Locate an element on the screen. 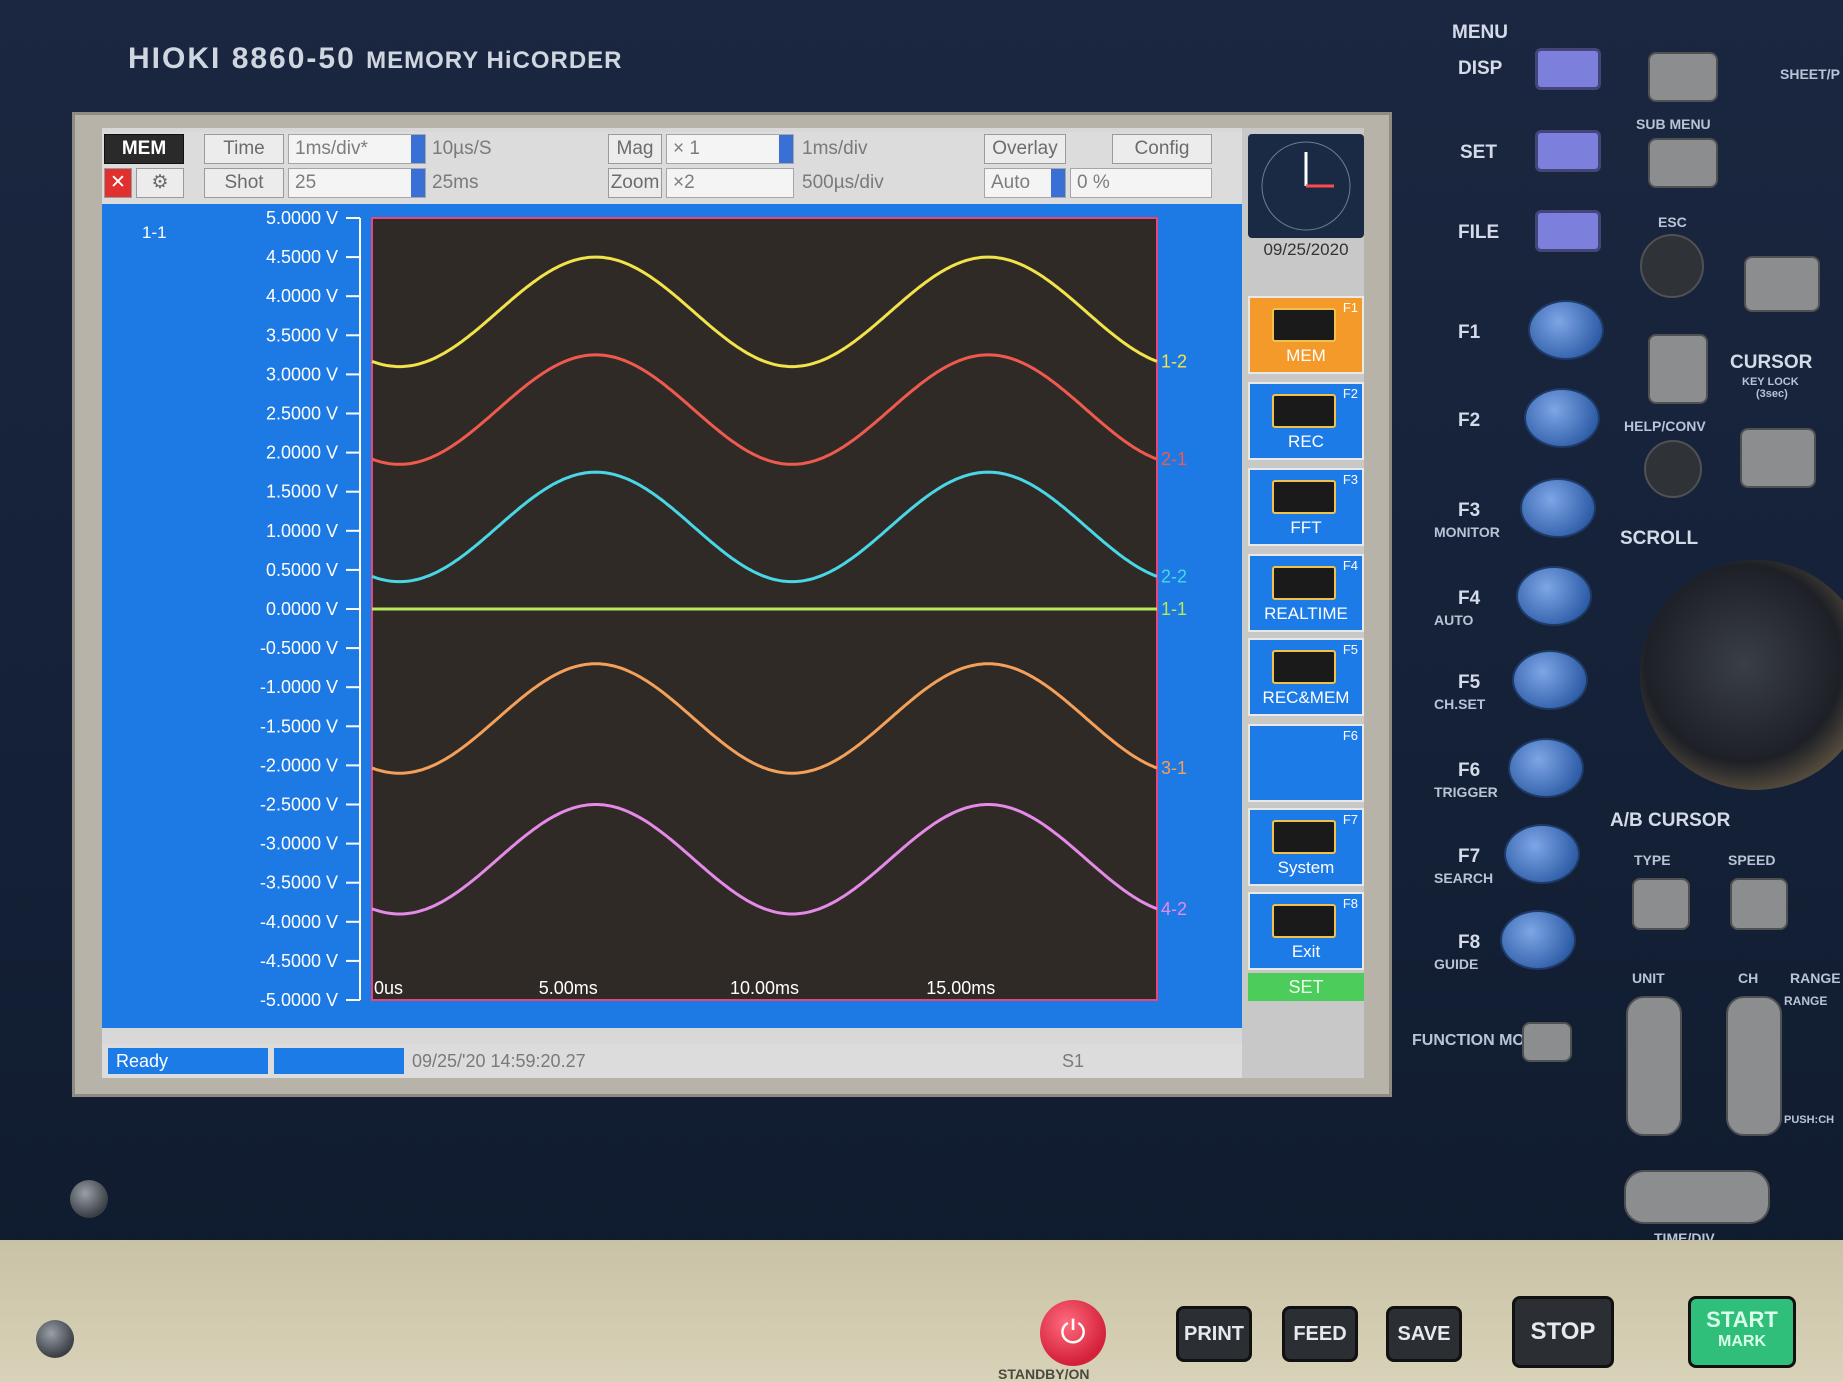  key-lock-label: KEY LOCK is located at coordinates (1770, 382).